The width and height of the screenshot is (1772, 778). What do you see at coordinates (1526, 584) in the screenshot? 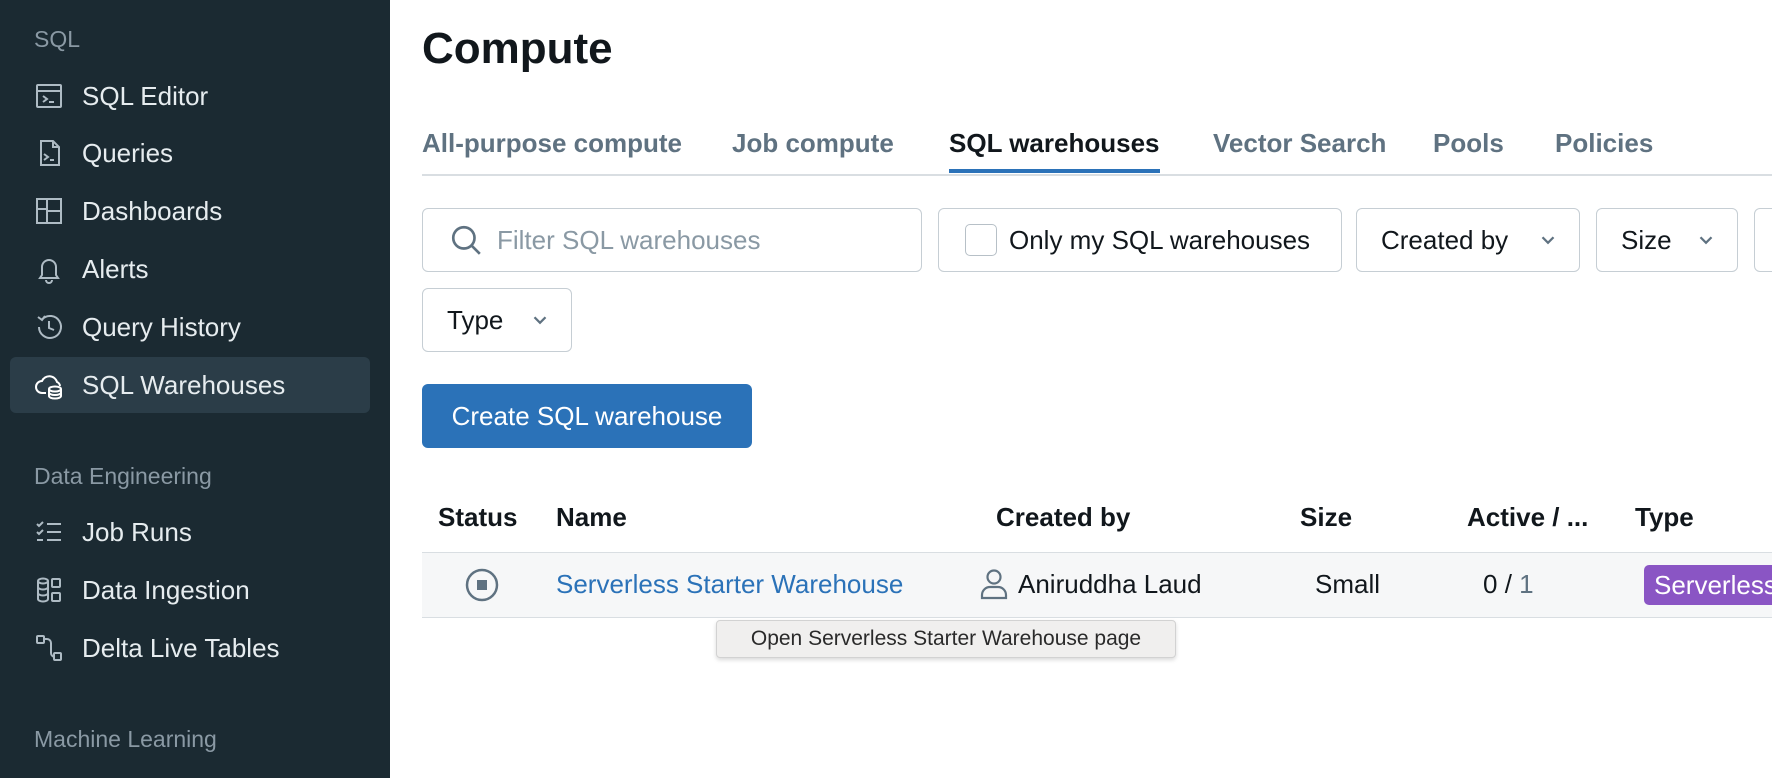
I see `max-count: 1` at bounding box center [1526, 584].